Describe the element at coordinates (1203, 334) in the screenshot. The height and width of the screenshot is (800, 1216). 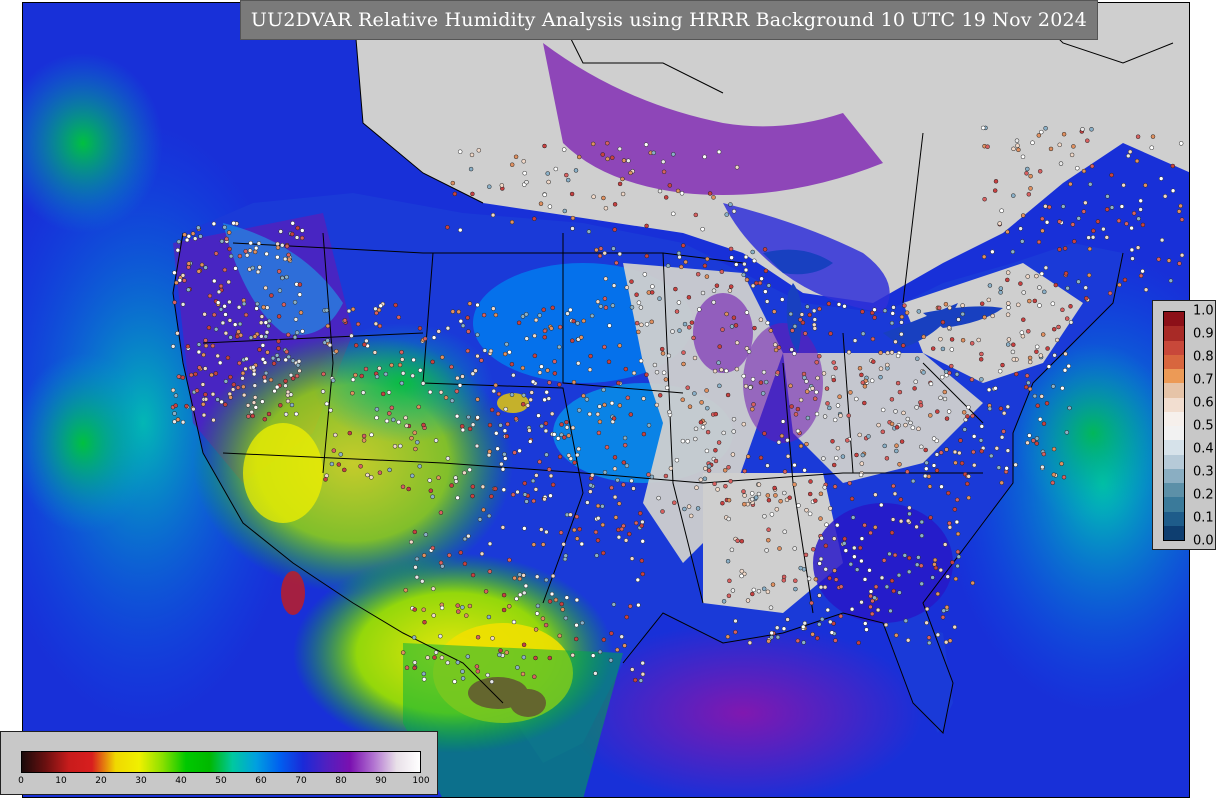
I see `increment-tick-label: 0.9` at that location.